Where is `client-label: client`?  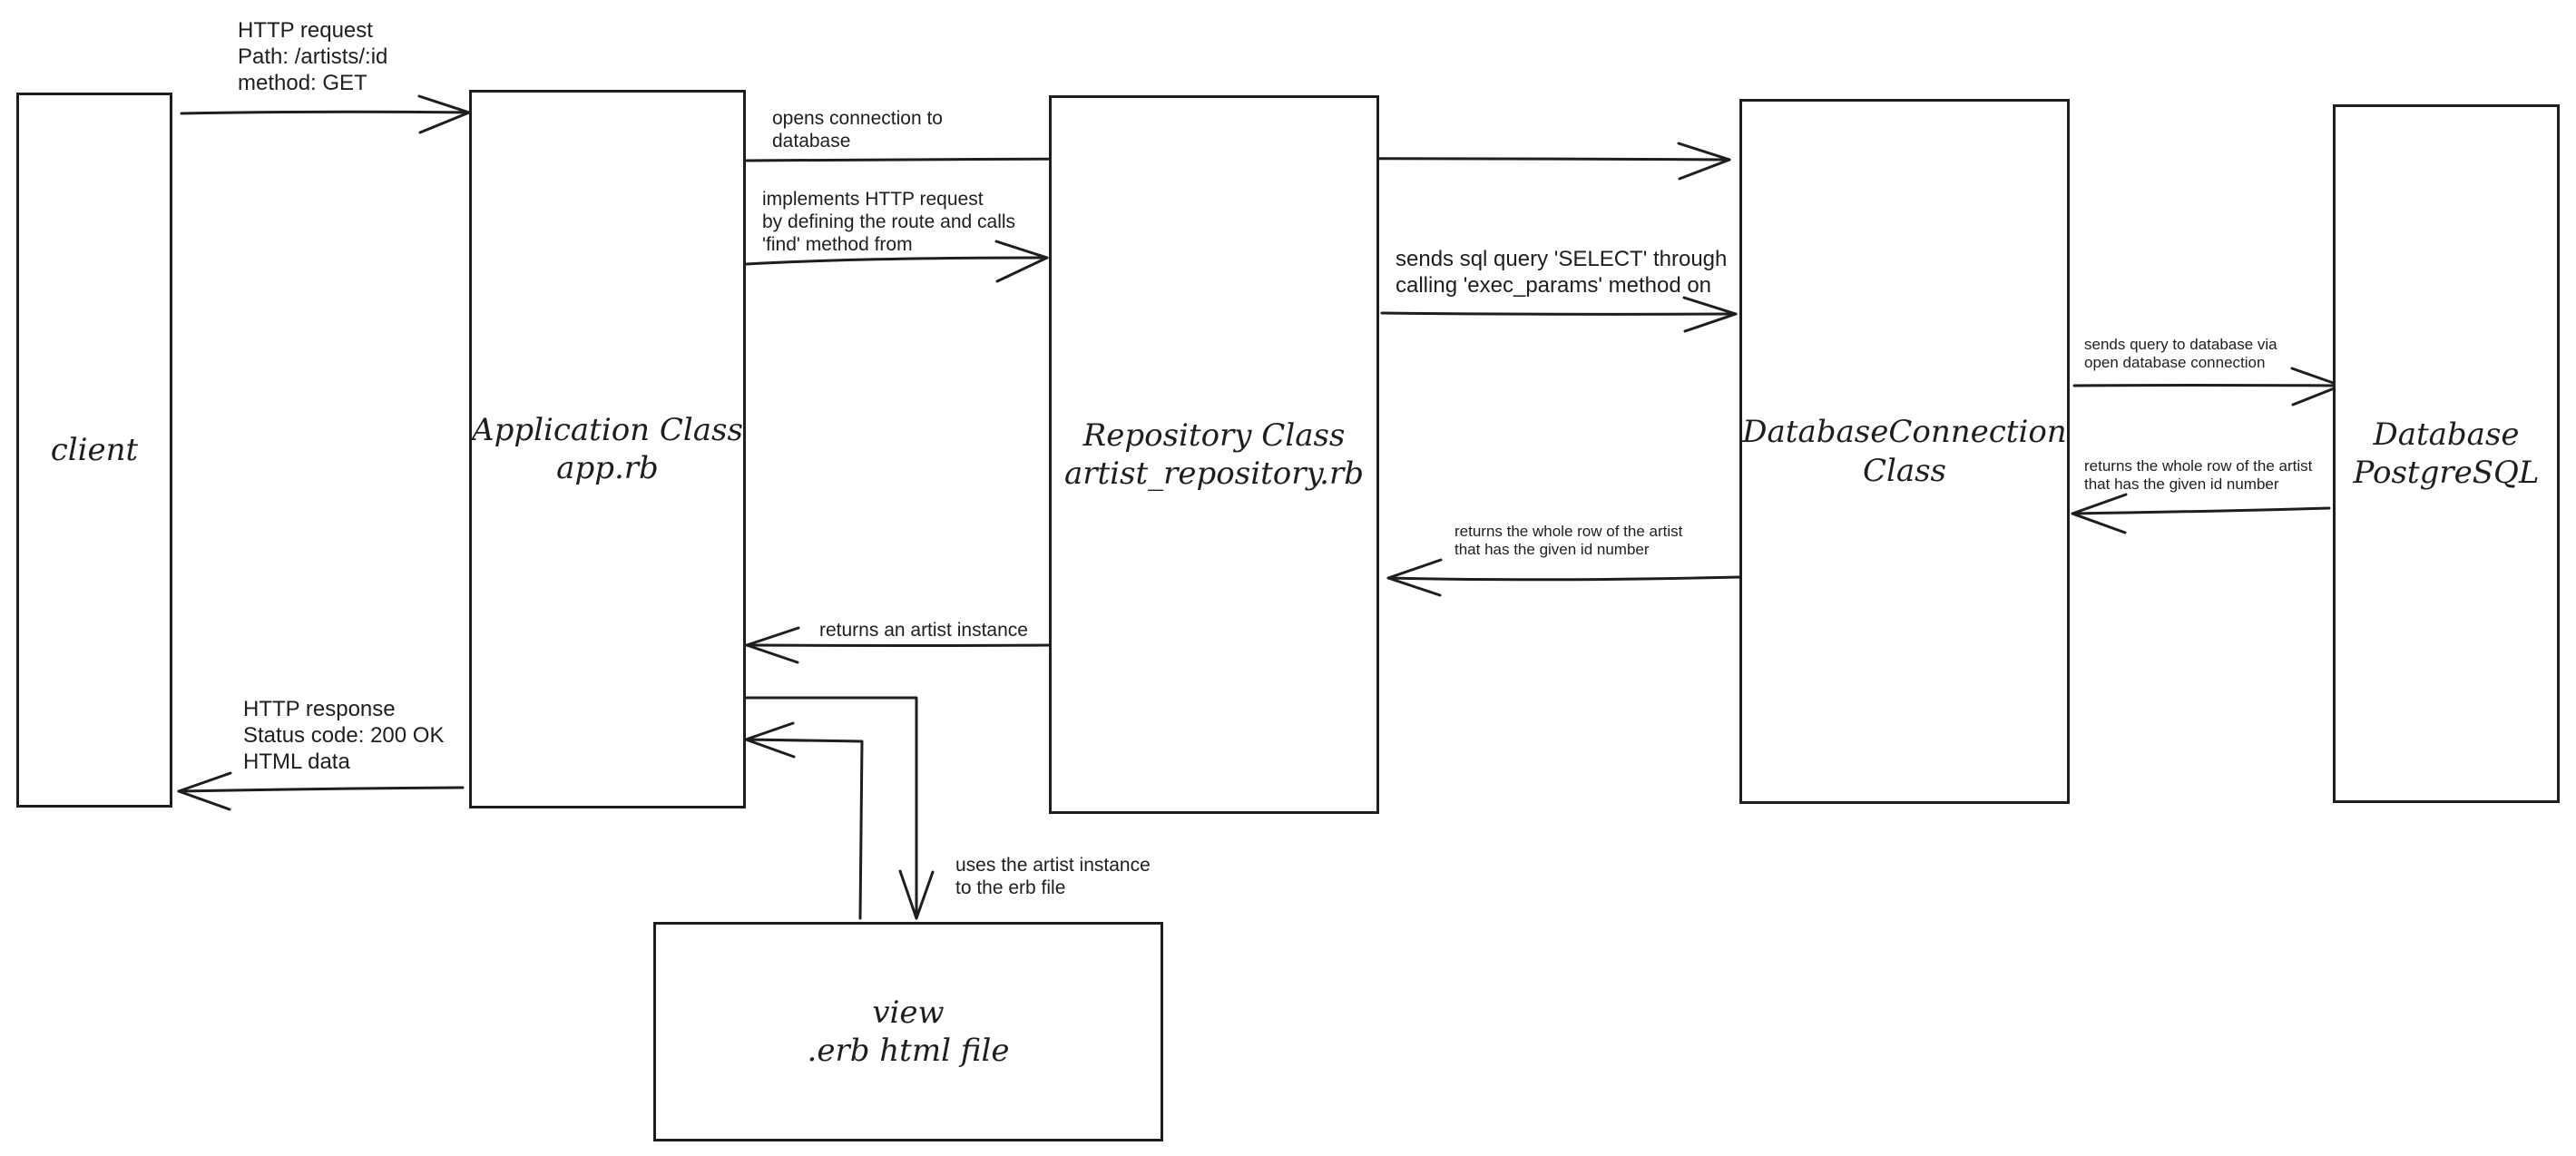 client-label: client is located at coordinates (94, 449).